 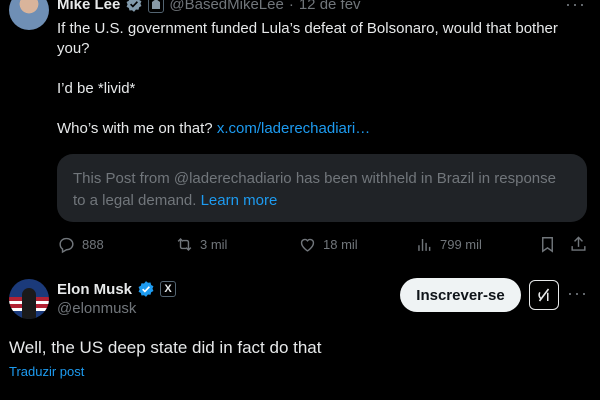 What do you see at coordinates (461, 244) in the screenshot?
I see `views-count: 799 mil` at bounding box center [461, 244].